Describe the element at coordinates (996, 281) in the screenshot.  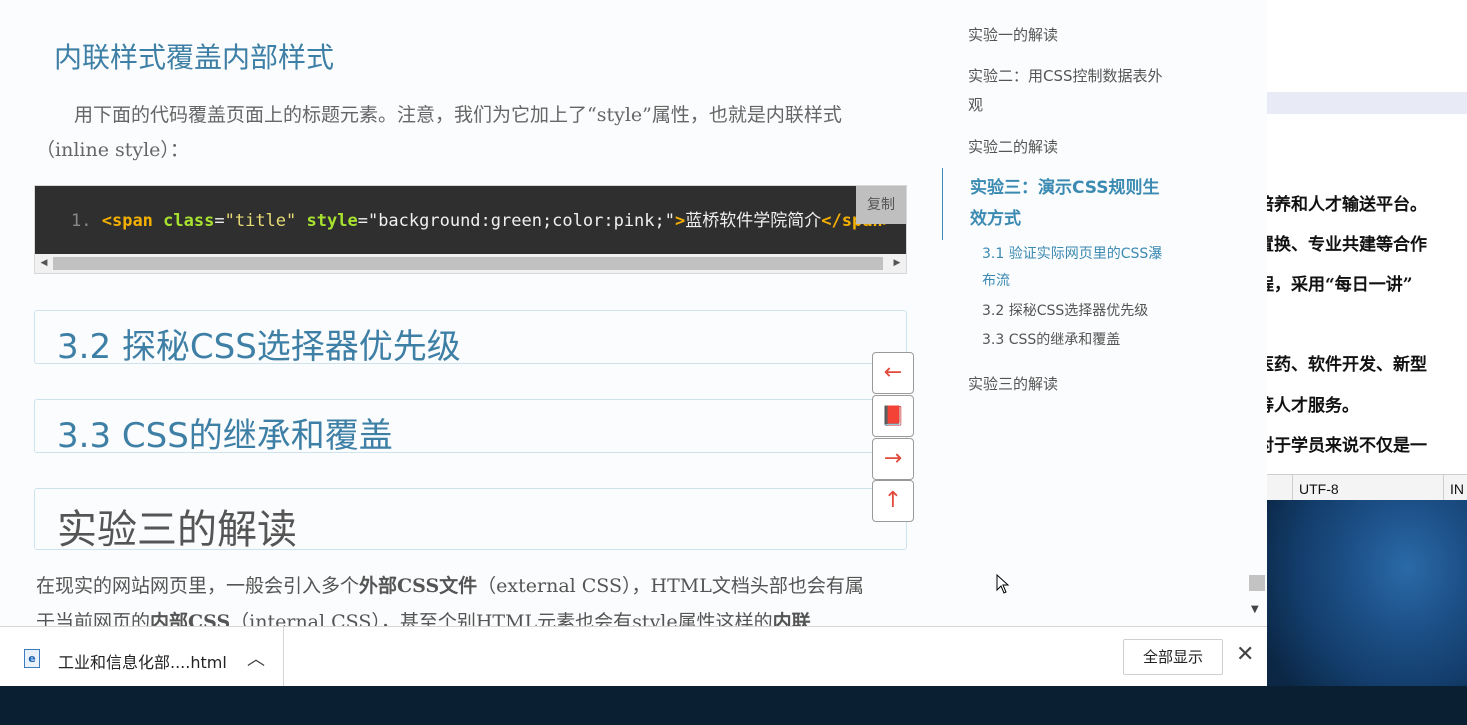
I see `toc-subitem: 布流` at that location.